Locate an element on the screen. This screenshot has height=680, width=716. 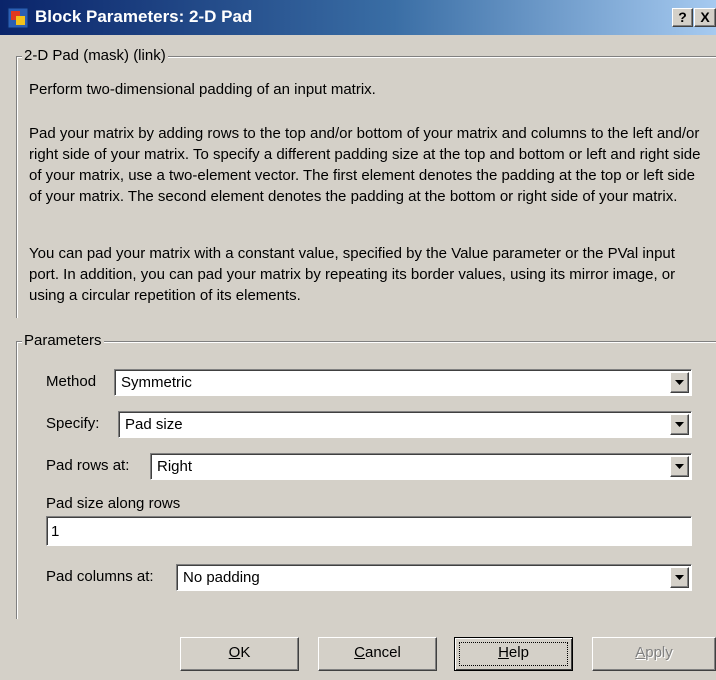
pad-size-along-rows-label: Pad size along rows is located at coordinates (113, 503).